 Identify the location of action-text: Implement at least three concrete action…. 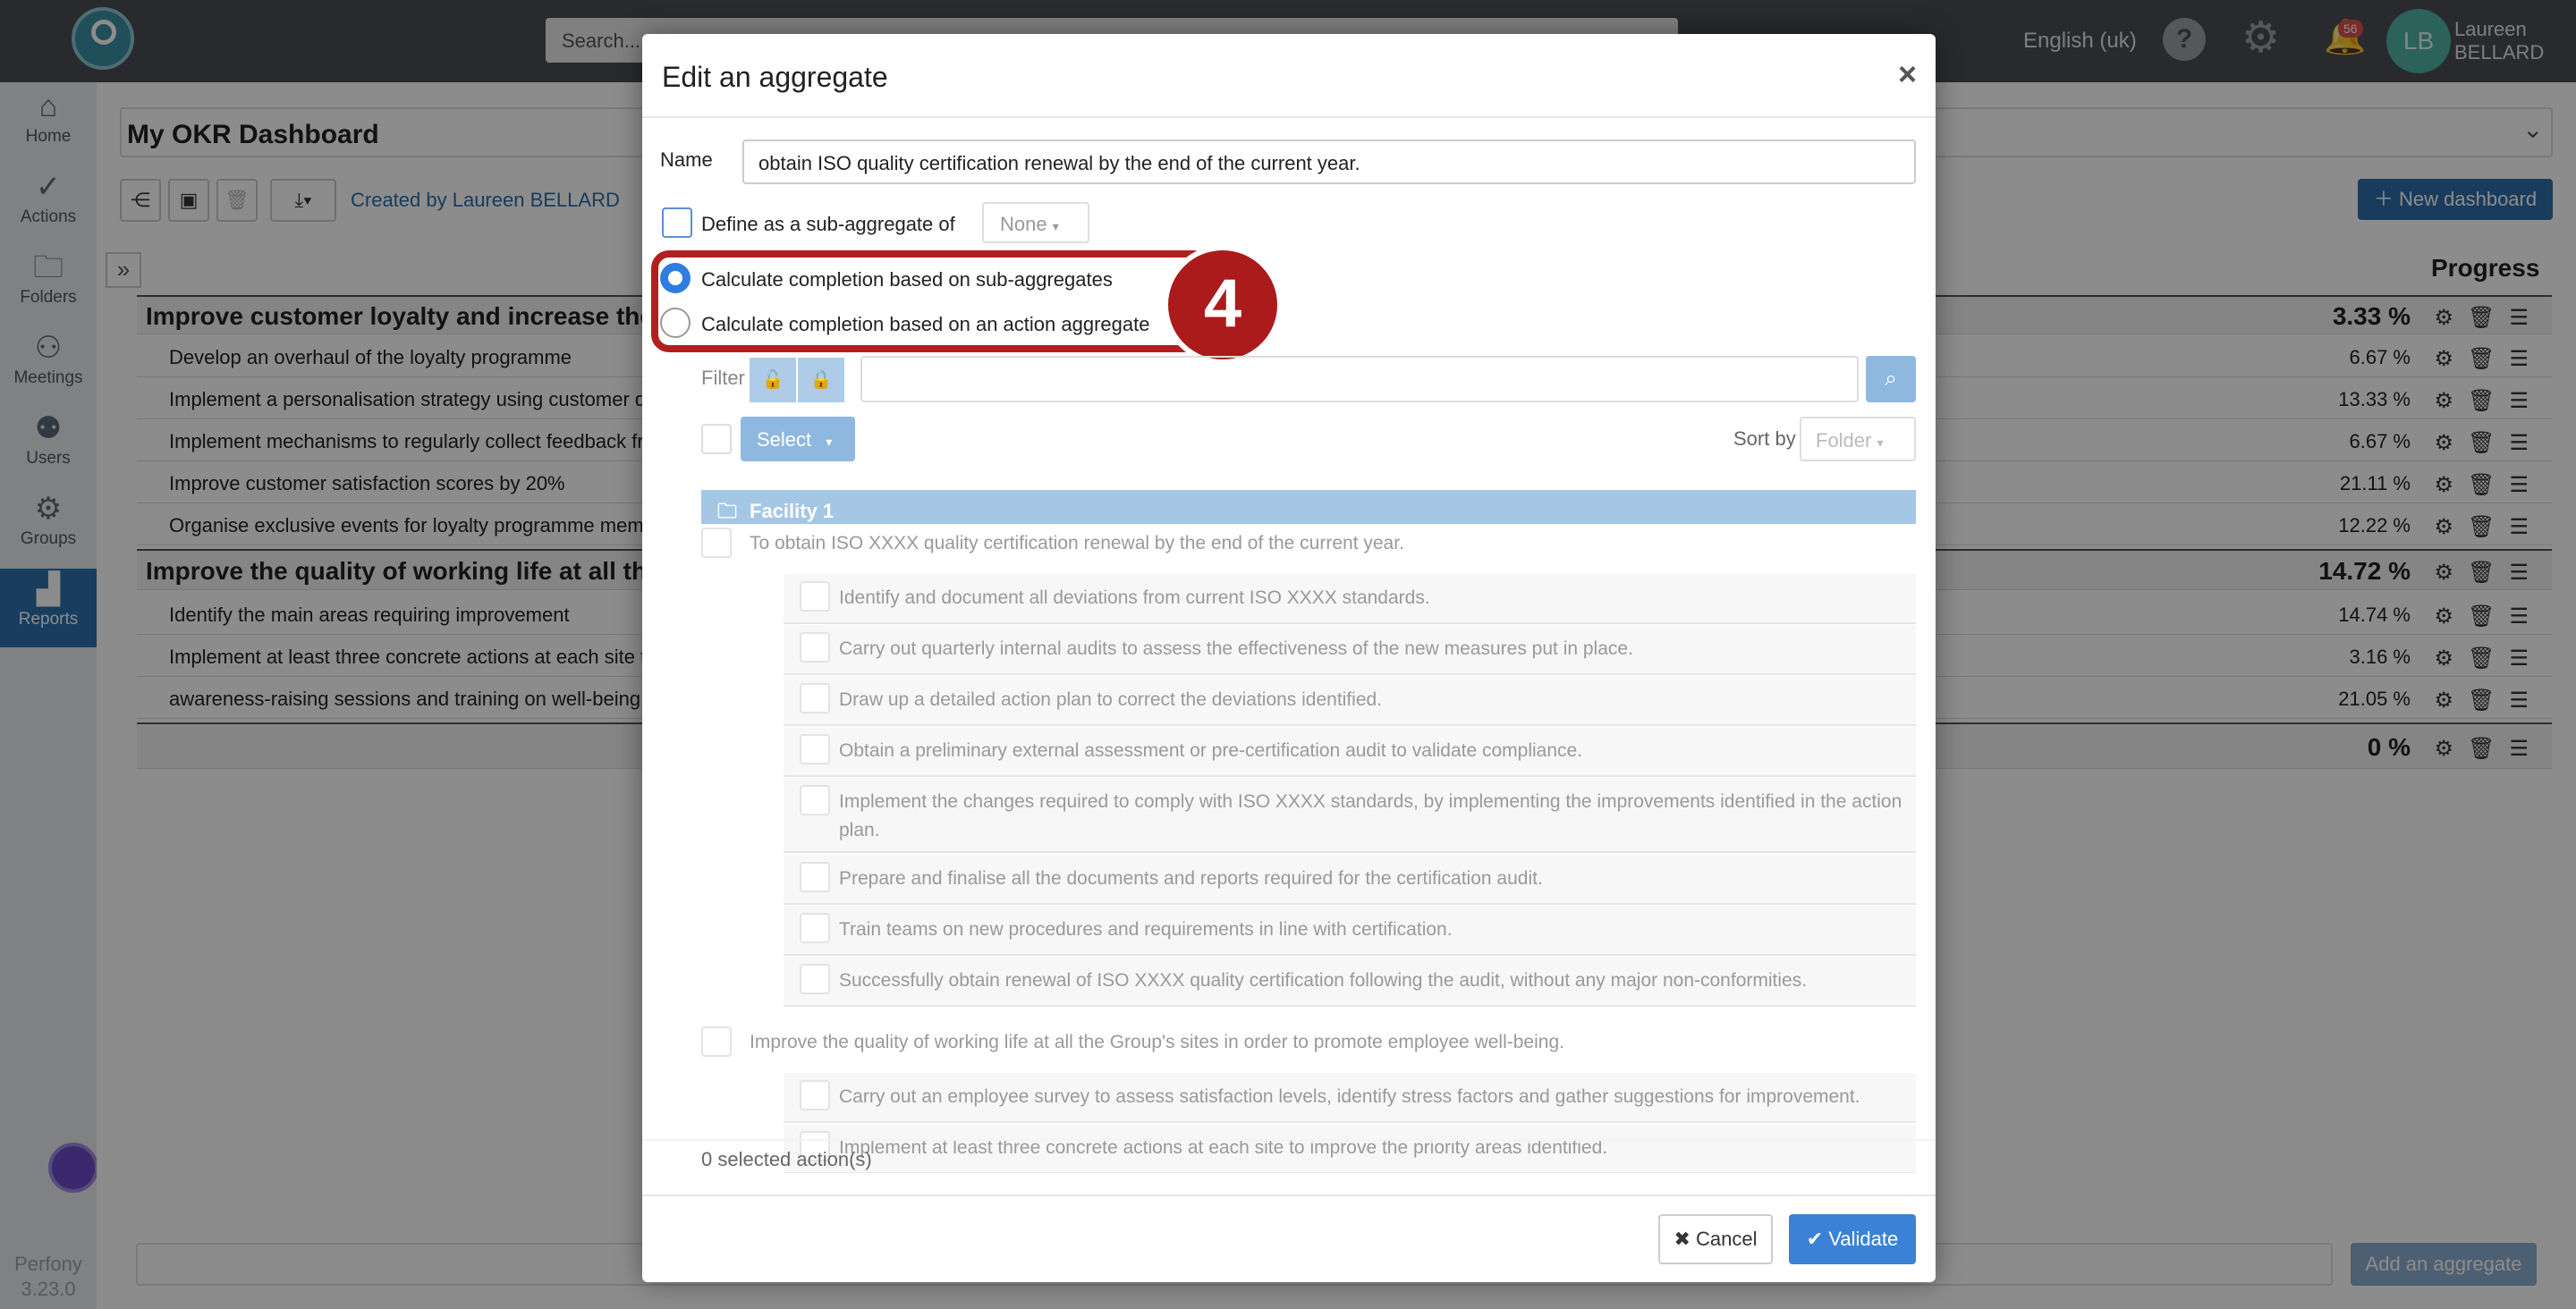
(1223, 1147).